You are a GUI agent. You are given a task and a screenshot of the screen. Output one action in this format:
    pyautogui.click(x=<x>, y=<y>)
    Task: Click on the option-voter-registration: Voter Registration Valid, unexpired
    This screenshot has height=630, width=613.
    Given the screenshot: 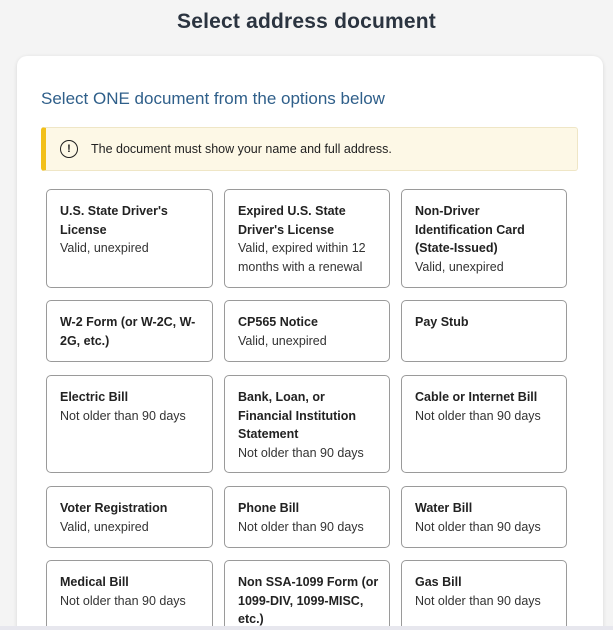 What is the action you would take?
    pyautogui.click(x=129, y=517)
    